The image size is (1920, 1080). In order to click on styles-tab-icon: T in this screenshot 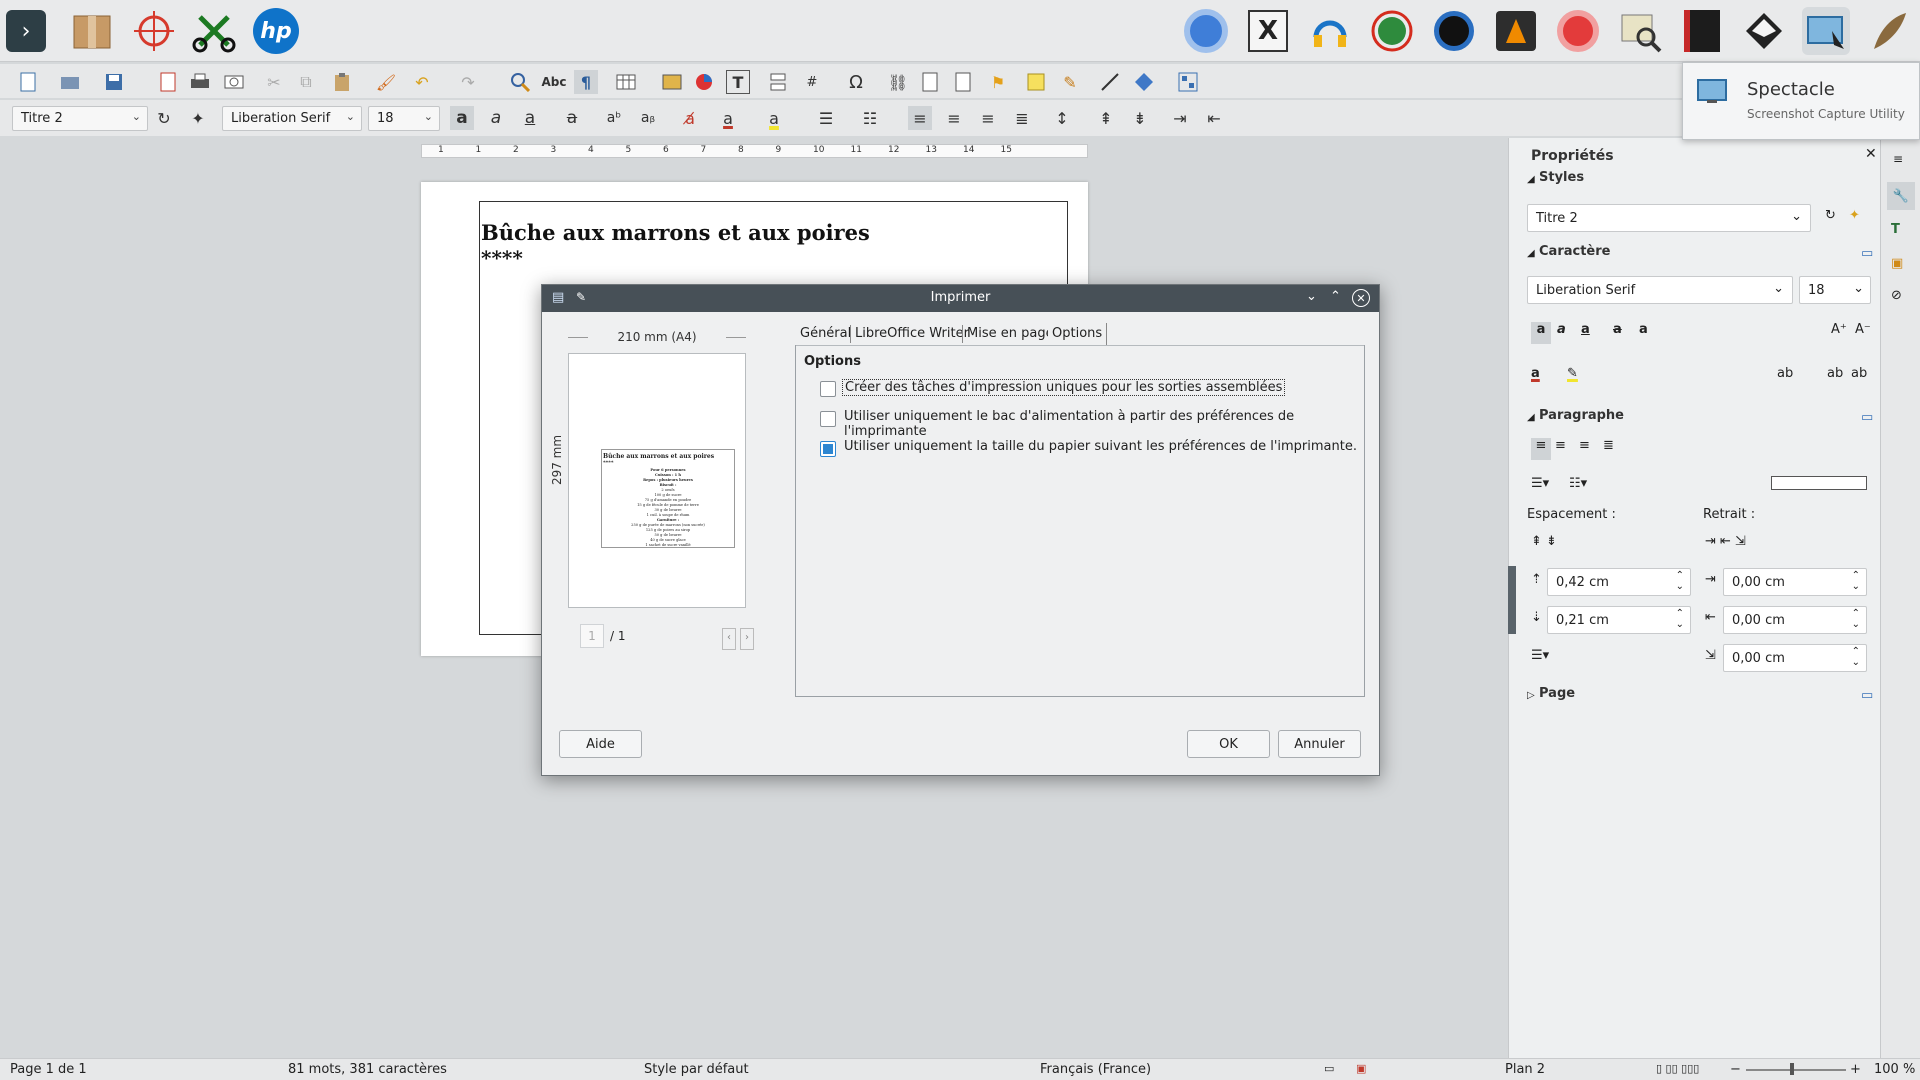, I will do `click(1895, 229)`.